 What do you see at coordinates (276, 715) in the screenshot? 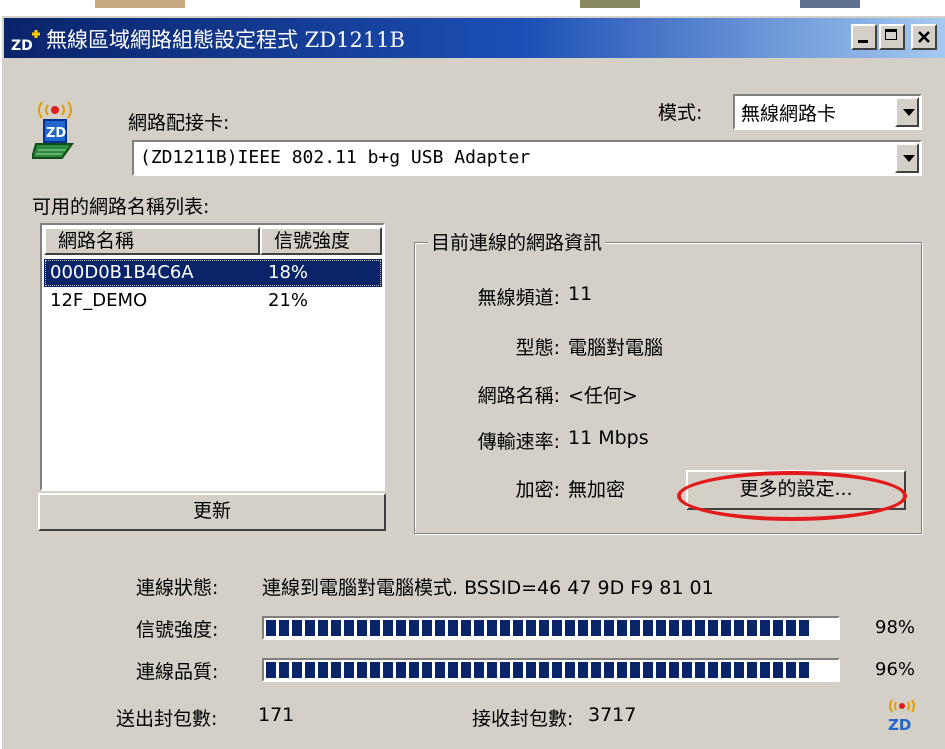
I see `packets-sent-value: 171` at bounding box center [276, 715].